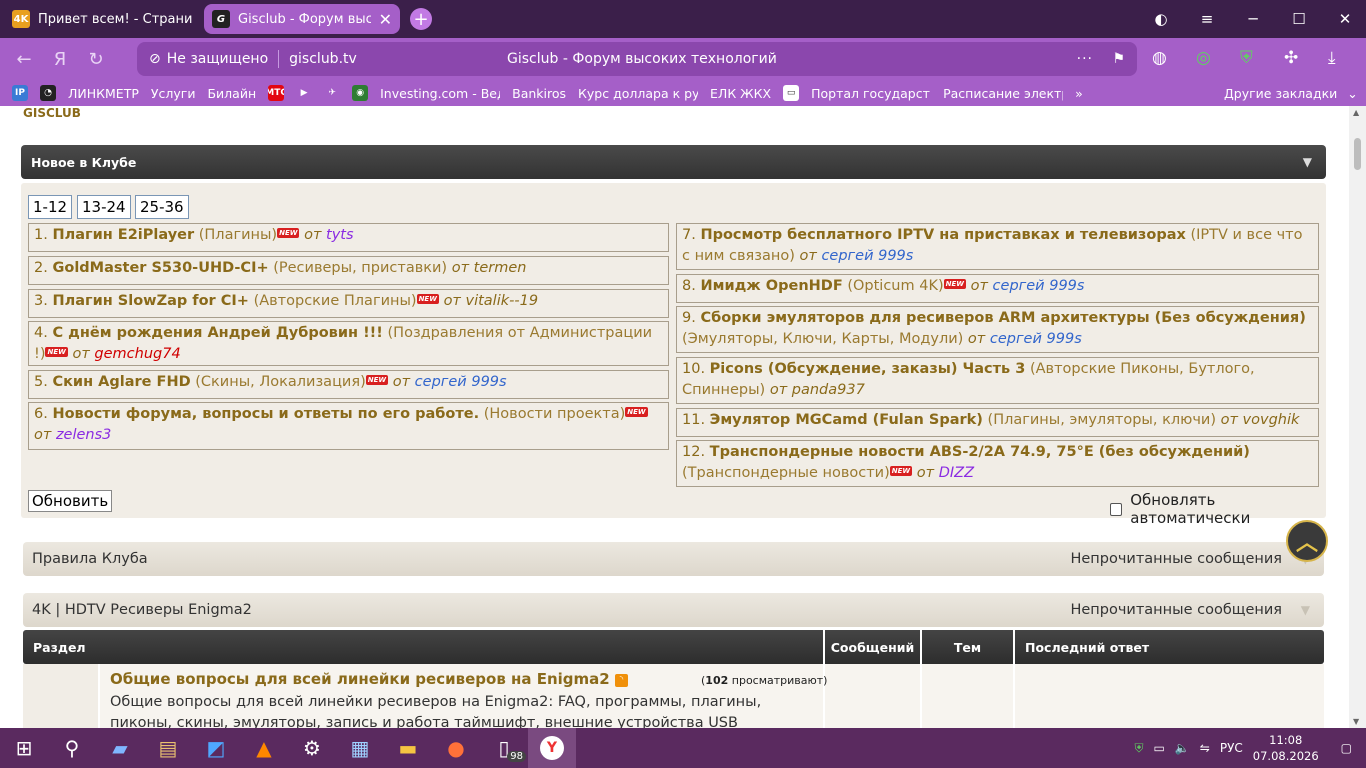 The height and width of the screenshot is (768, 1366). Describe the element at coordinates (421, 19) in the screenshot. I see `new-tab-button: +` at that location.